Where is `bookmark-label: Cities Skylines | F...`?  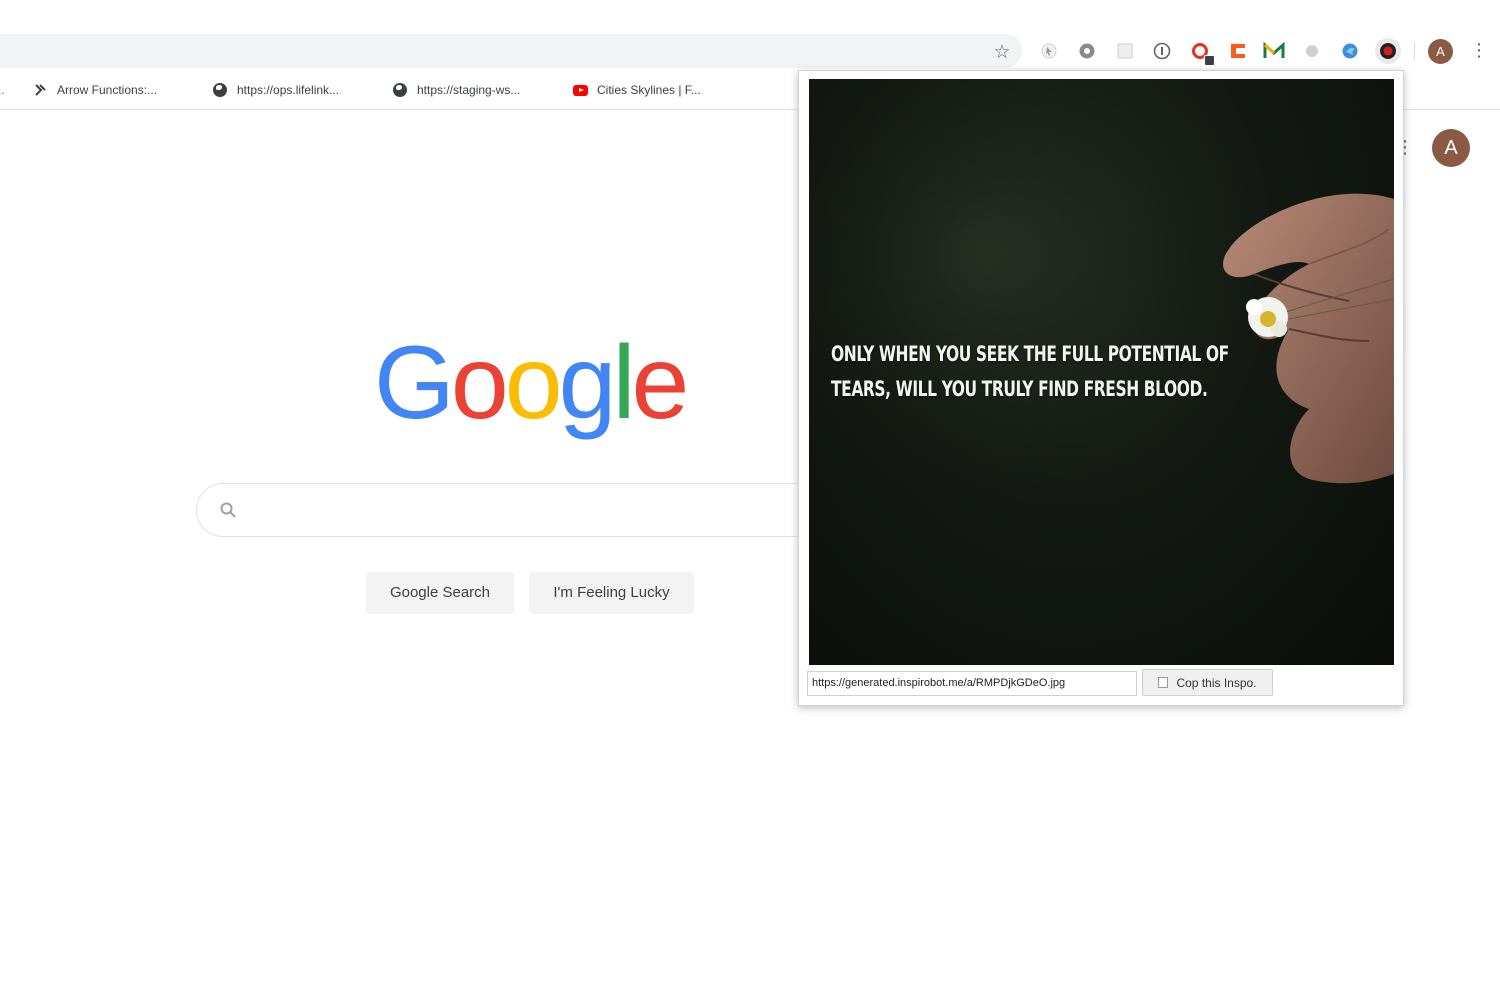
bookmark-label: Cities Skylines | F... is located at coordinates (649, 90).